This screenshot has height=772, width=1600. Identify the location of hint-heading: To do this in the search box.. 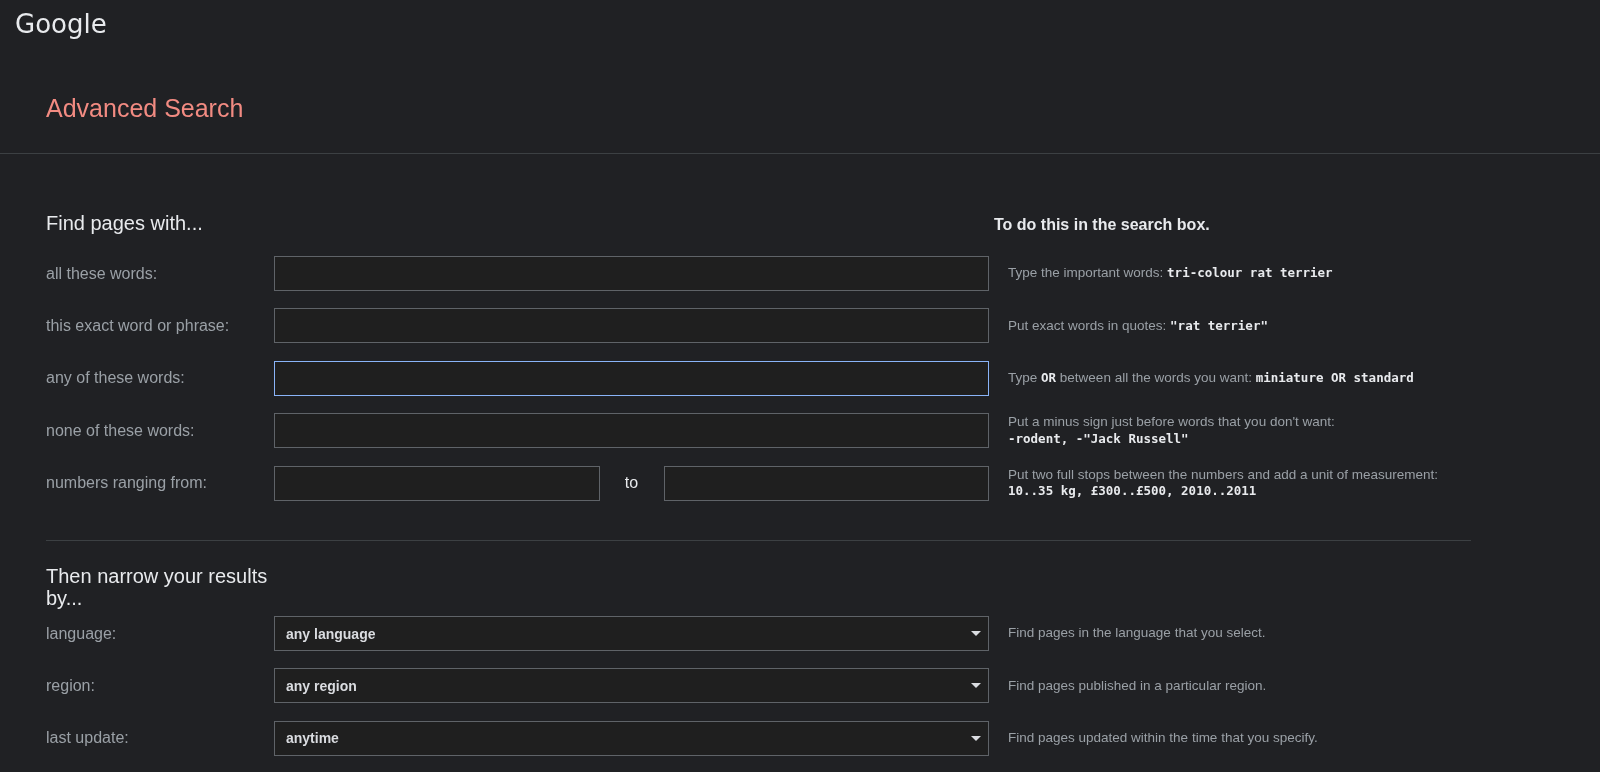
(1102, 225).